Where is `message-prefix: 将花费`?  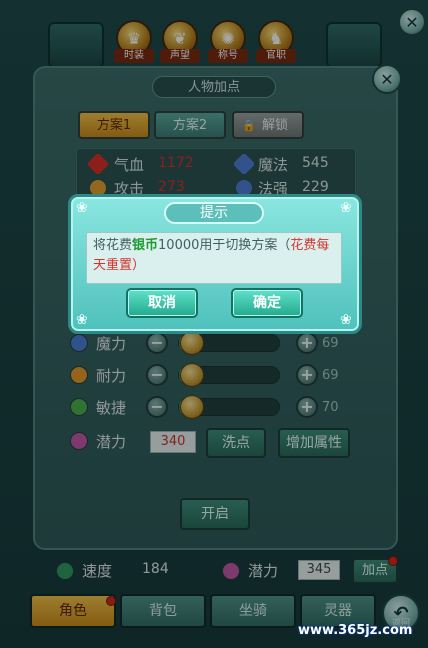 message-prefix: 将花费 is located at coordinates (113, 245).